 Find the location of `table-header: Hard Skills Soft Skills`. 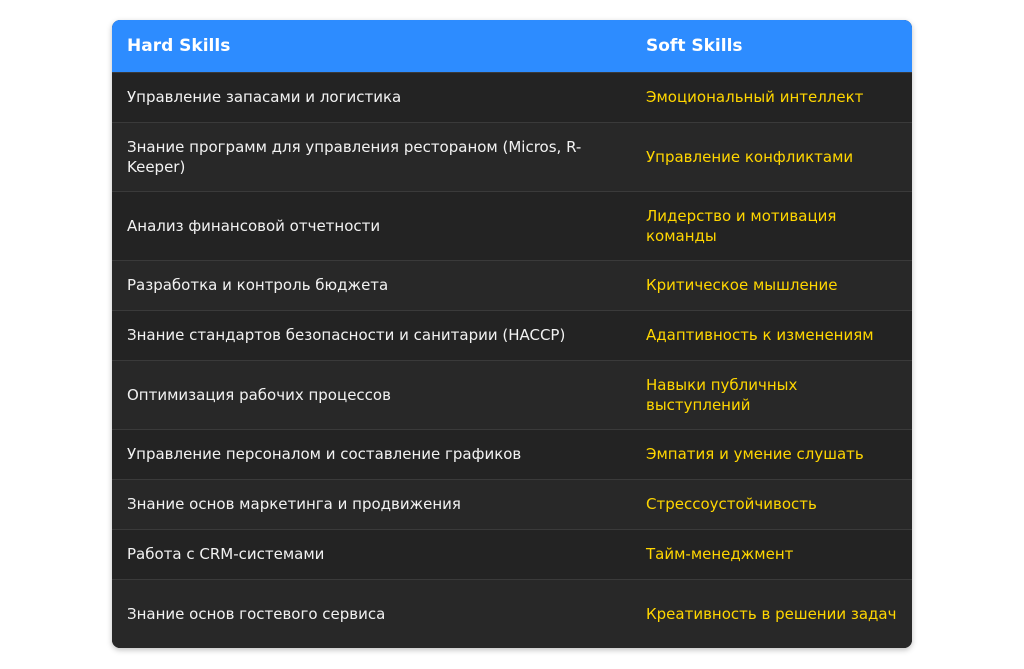

table-header: Hard Skills Soft Skills is located at coordinates (512, 46).